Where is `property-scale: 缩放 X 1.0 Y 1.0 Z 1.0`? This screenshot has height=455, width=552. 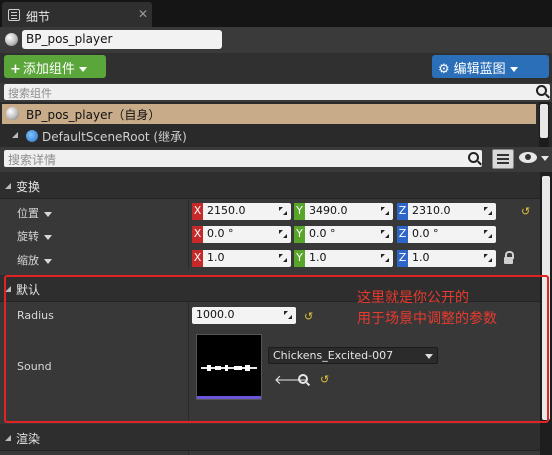 property-scale: 缩放 X 1.0 Y 1.0 Z 1.0 is located at coordinates (270, 259).